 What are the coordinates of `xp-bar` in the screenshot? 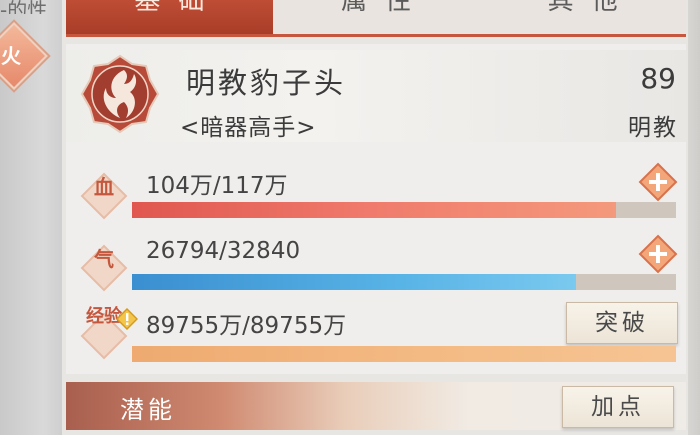 It's located at (404, 354).